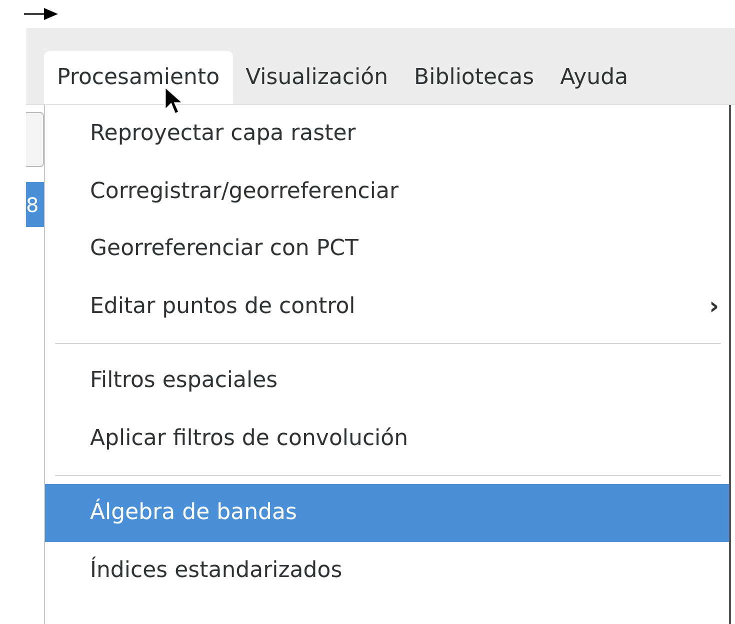 Image resolution: width=735 pixels, height=624 pixels. I want to click on menu-item: Filtros espaciales, so click(387, 381).